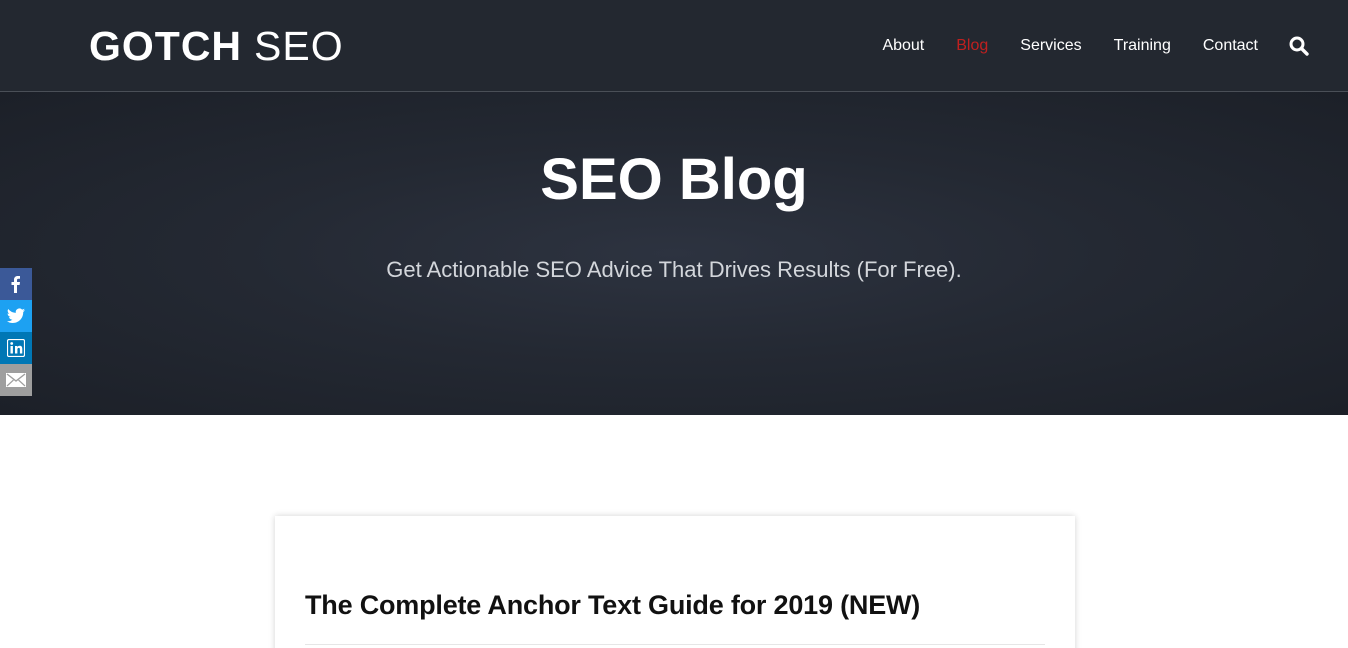 This screenshot has width=1348, height=648. What do you see at coordinates (166, 46) in the screenshot?
I see `logo-bold-text: GOTCH` at bounding box center [166, 46].